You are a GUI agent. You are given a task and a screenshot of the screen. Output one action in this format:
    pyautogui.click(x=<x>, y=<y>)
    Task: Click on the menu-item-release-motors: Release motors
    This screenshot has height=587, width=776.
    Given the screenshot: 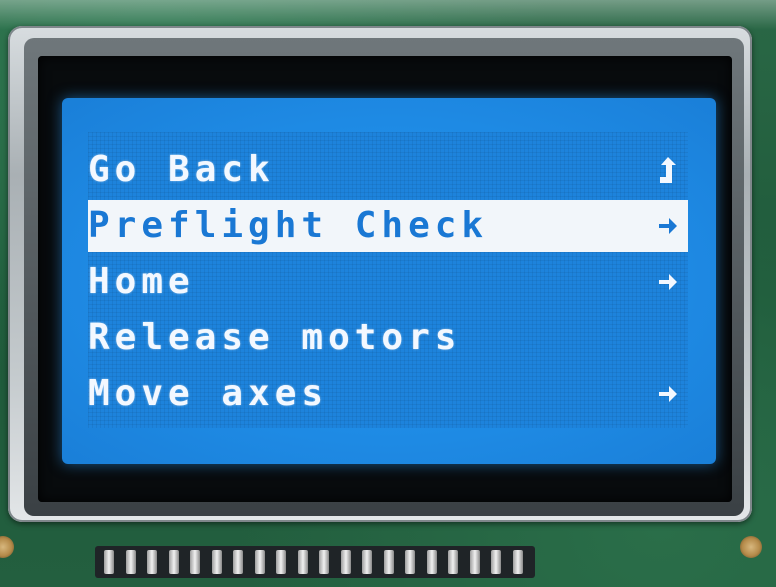 What is the action you would take?
    pyautogui.click(x=388, y=338)
    